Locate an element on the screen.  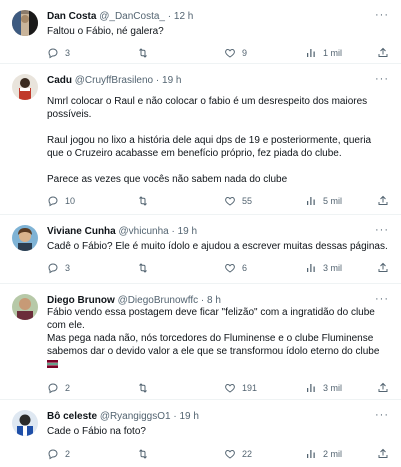
views-button: 5 mil is located at coordinates (323, 201).